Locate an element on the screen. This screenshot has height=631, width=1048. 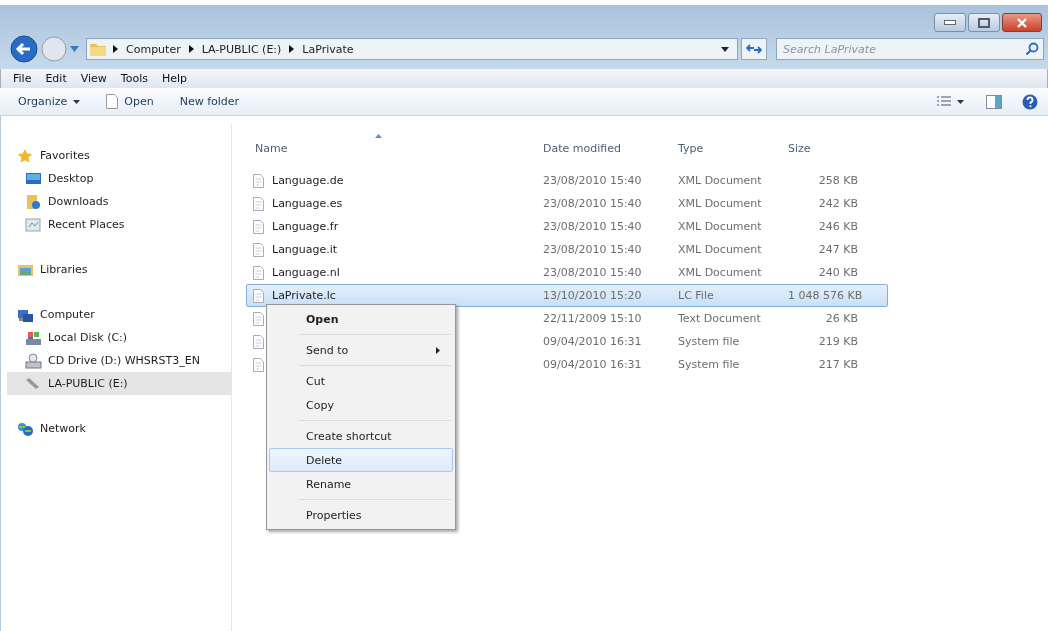
help-icon is located at coordinates (1030, 101).